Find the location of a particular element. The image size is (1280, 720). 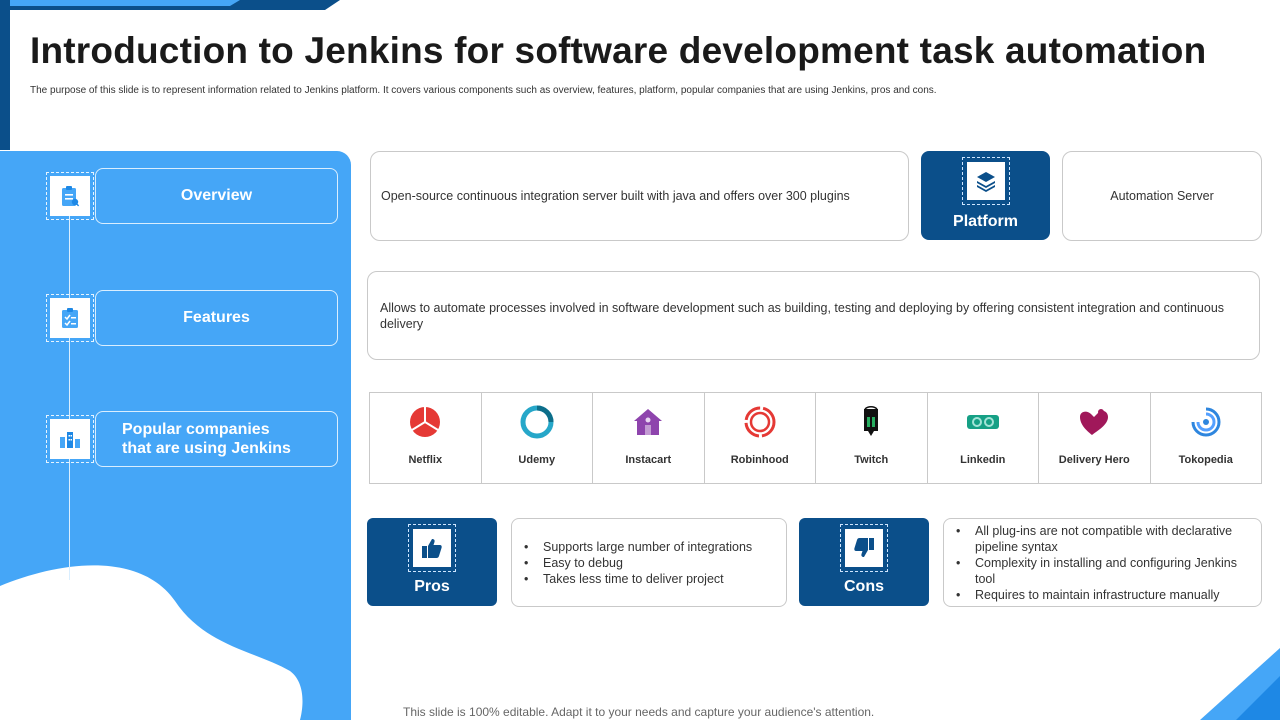

pros-item: Easy to debug is located at coordinates (649, 563).